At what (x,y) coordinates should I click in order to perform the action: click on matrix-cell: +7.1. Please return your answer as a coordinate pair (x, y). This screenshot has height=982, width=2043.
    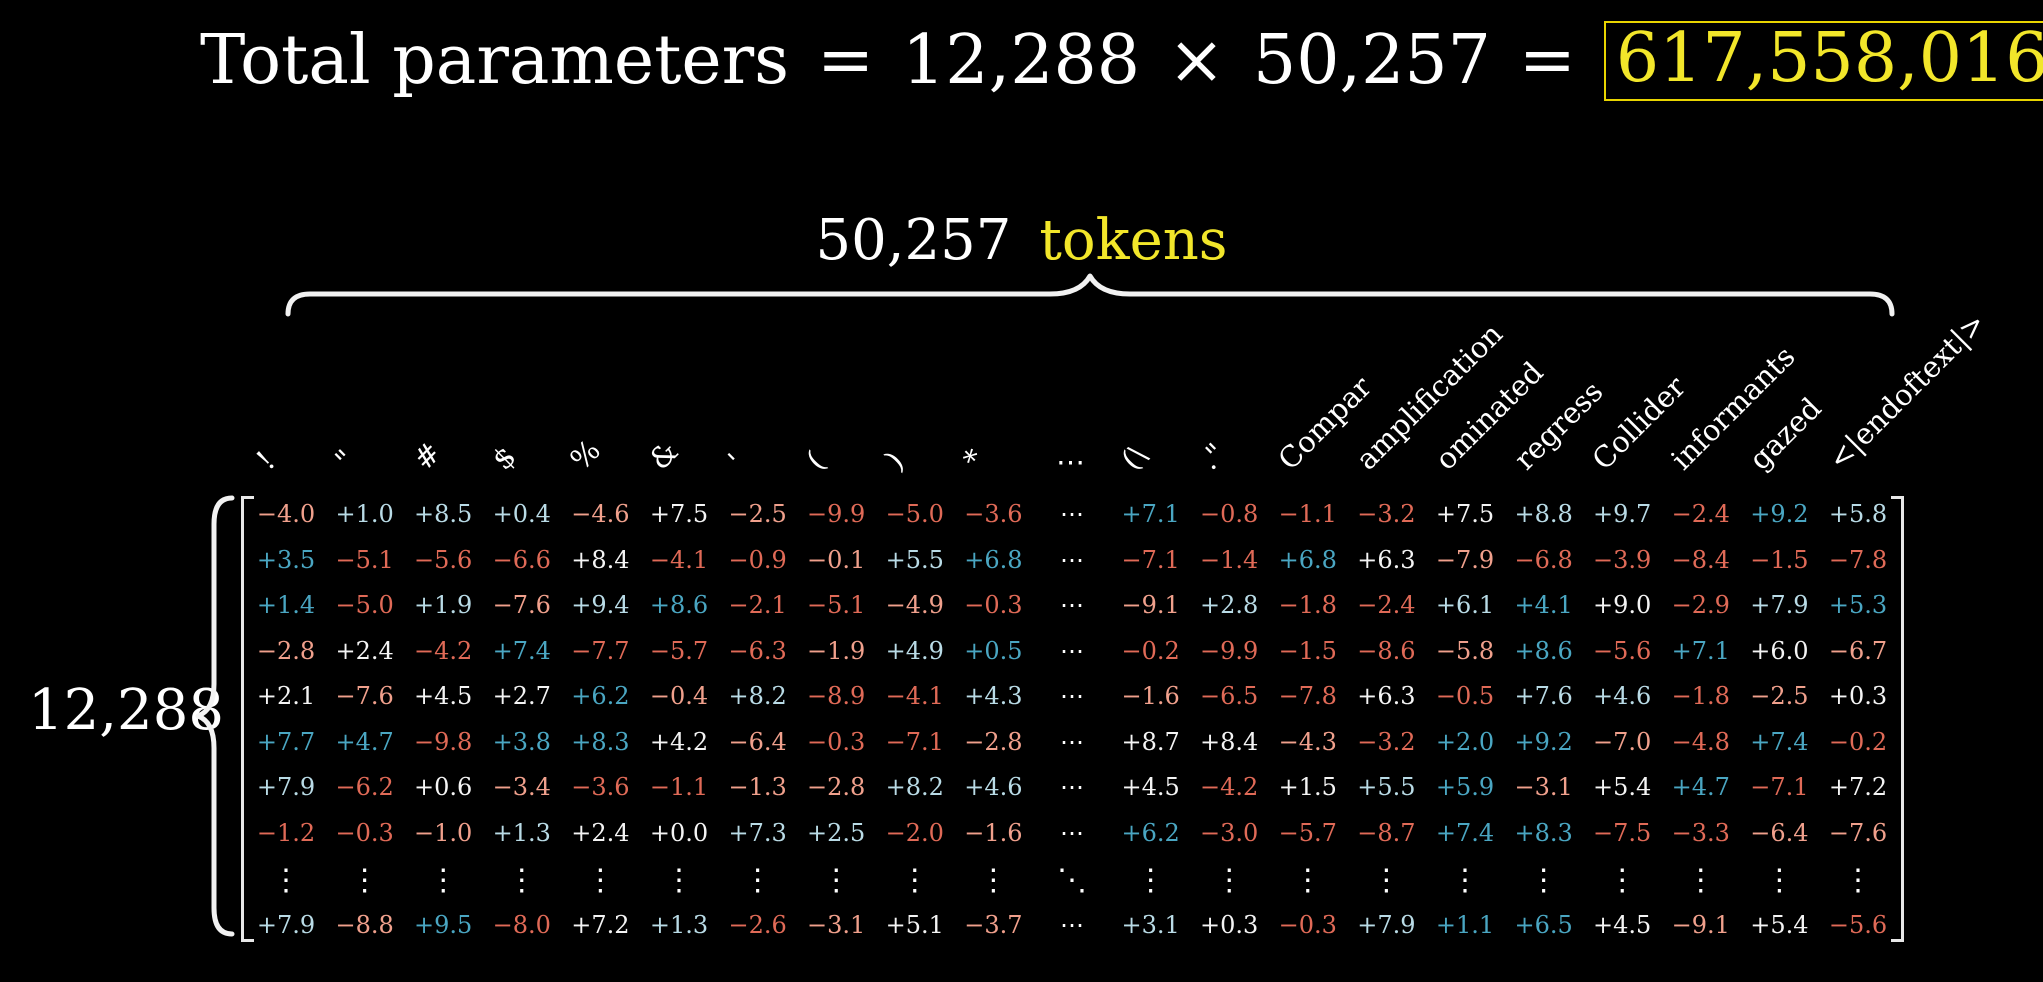
    Looking at the image, I should click on (1700, 651).